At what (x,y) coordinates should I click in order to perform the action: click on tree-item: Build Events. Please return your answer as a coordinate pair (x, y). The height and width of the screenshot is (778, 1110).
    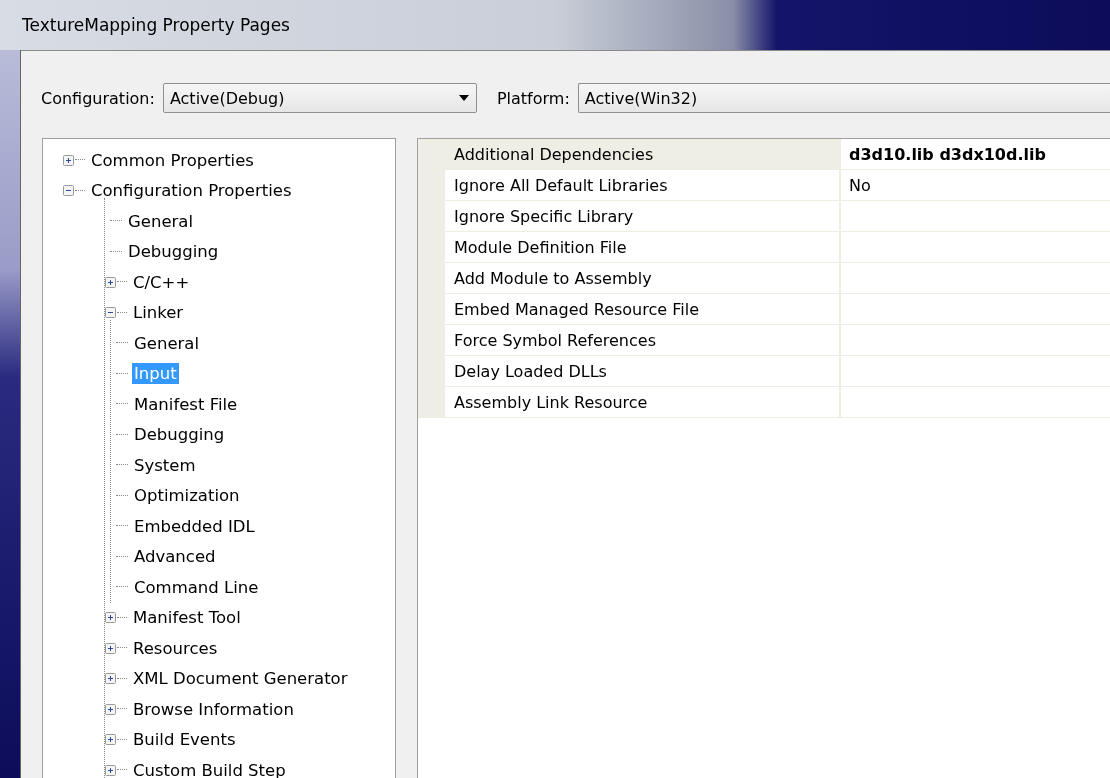
    Looking at the image, I should click on (184, 740).